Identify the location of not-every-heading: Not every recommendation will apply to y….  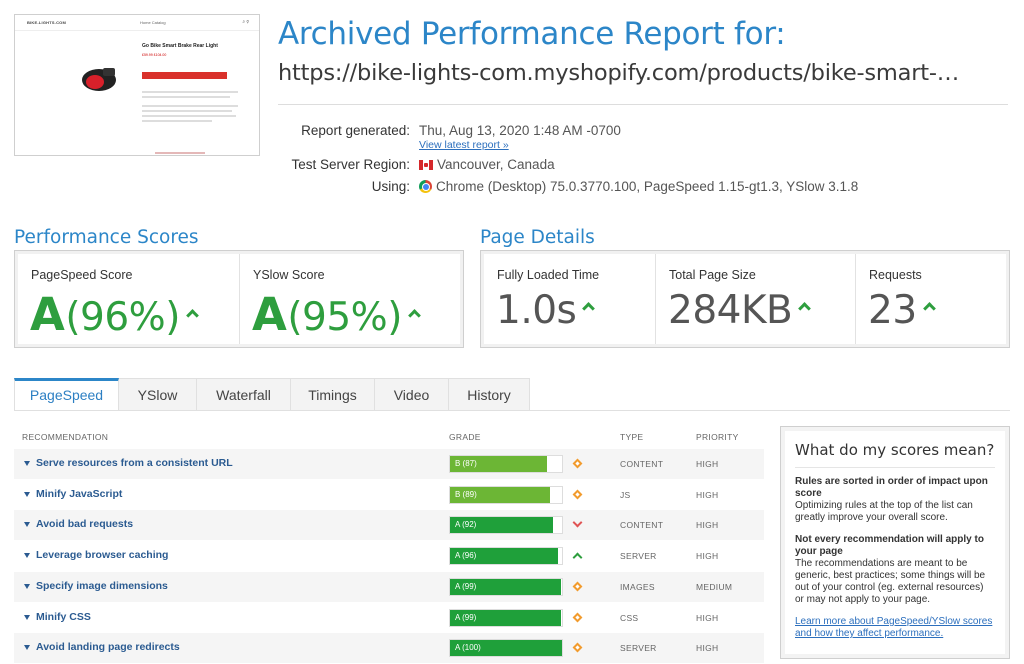
(889, 545).